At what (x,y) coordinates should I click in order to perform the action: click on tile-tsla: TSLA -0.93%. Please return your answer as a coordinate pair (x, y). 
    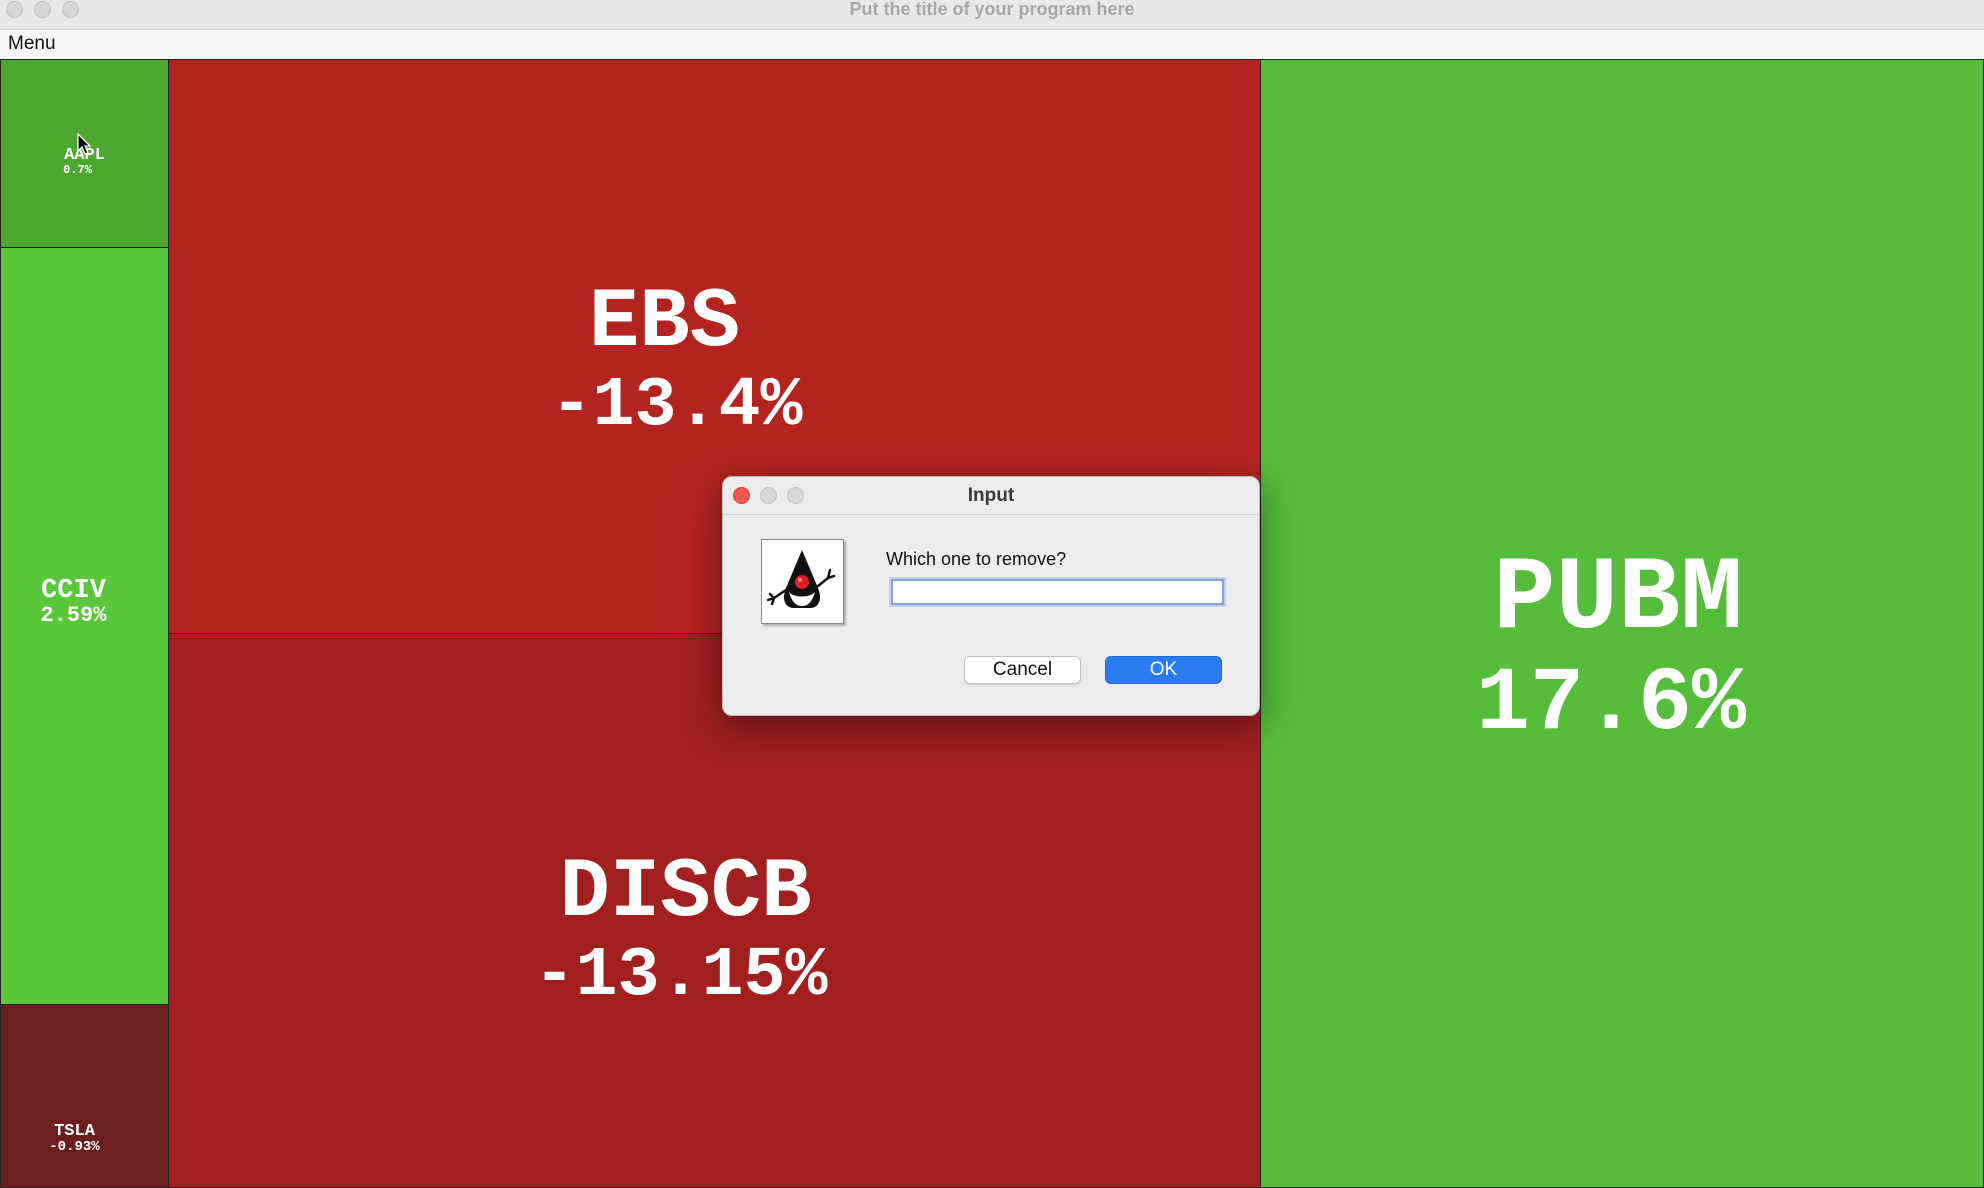
    Looking at the image, I should click on (84, 1096).